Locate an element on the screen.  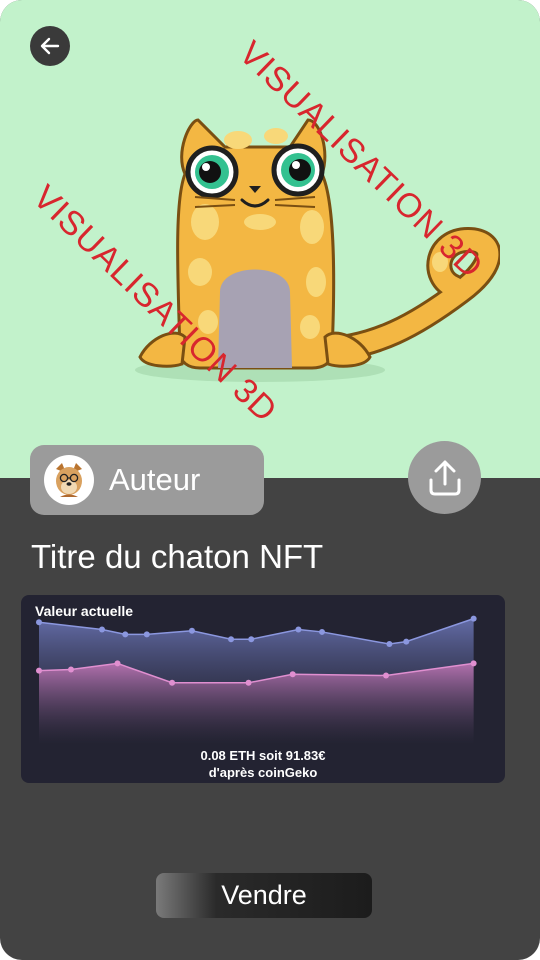
price-info: 0.08 ETH soit 91.83€ d'après coinGeko is located at coordinates (263, 764).